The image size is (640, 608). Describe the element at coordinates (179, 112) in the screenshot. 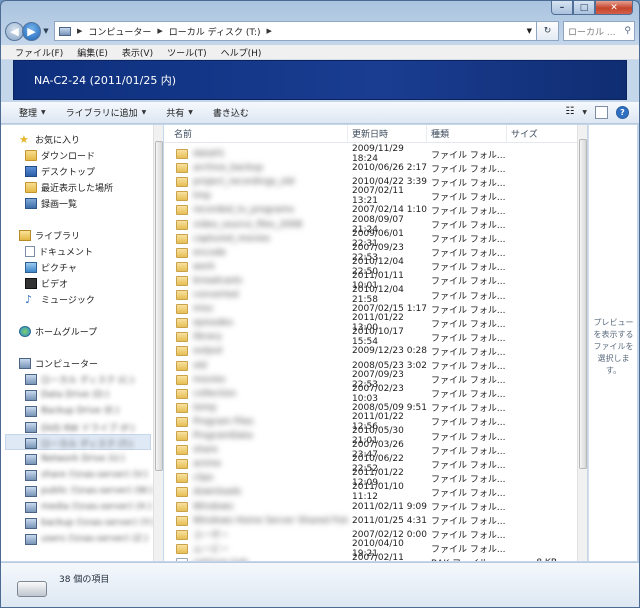

I see `share-button: 共有 ▼` at that location.